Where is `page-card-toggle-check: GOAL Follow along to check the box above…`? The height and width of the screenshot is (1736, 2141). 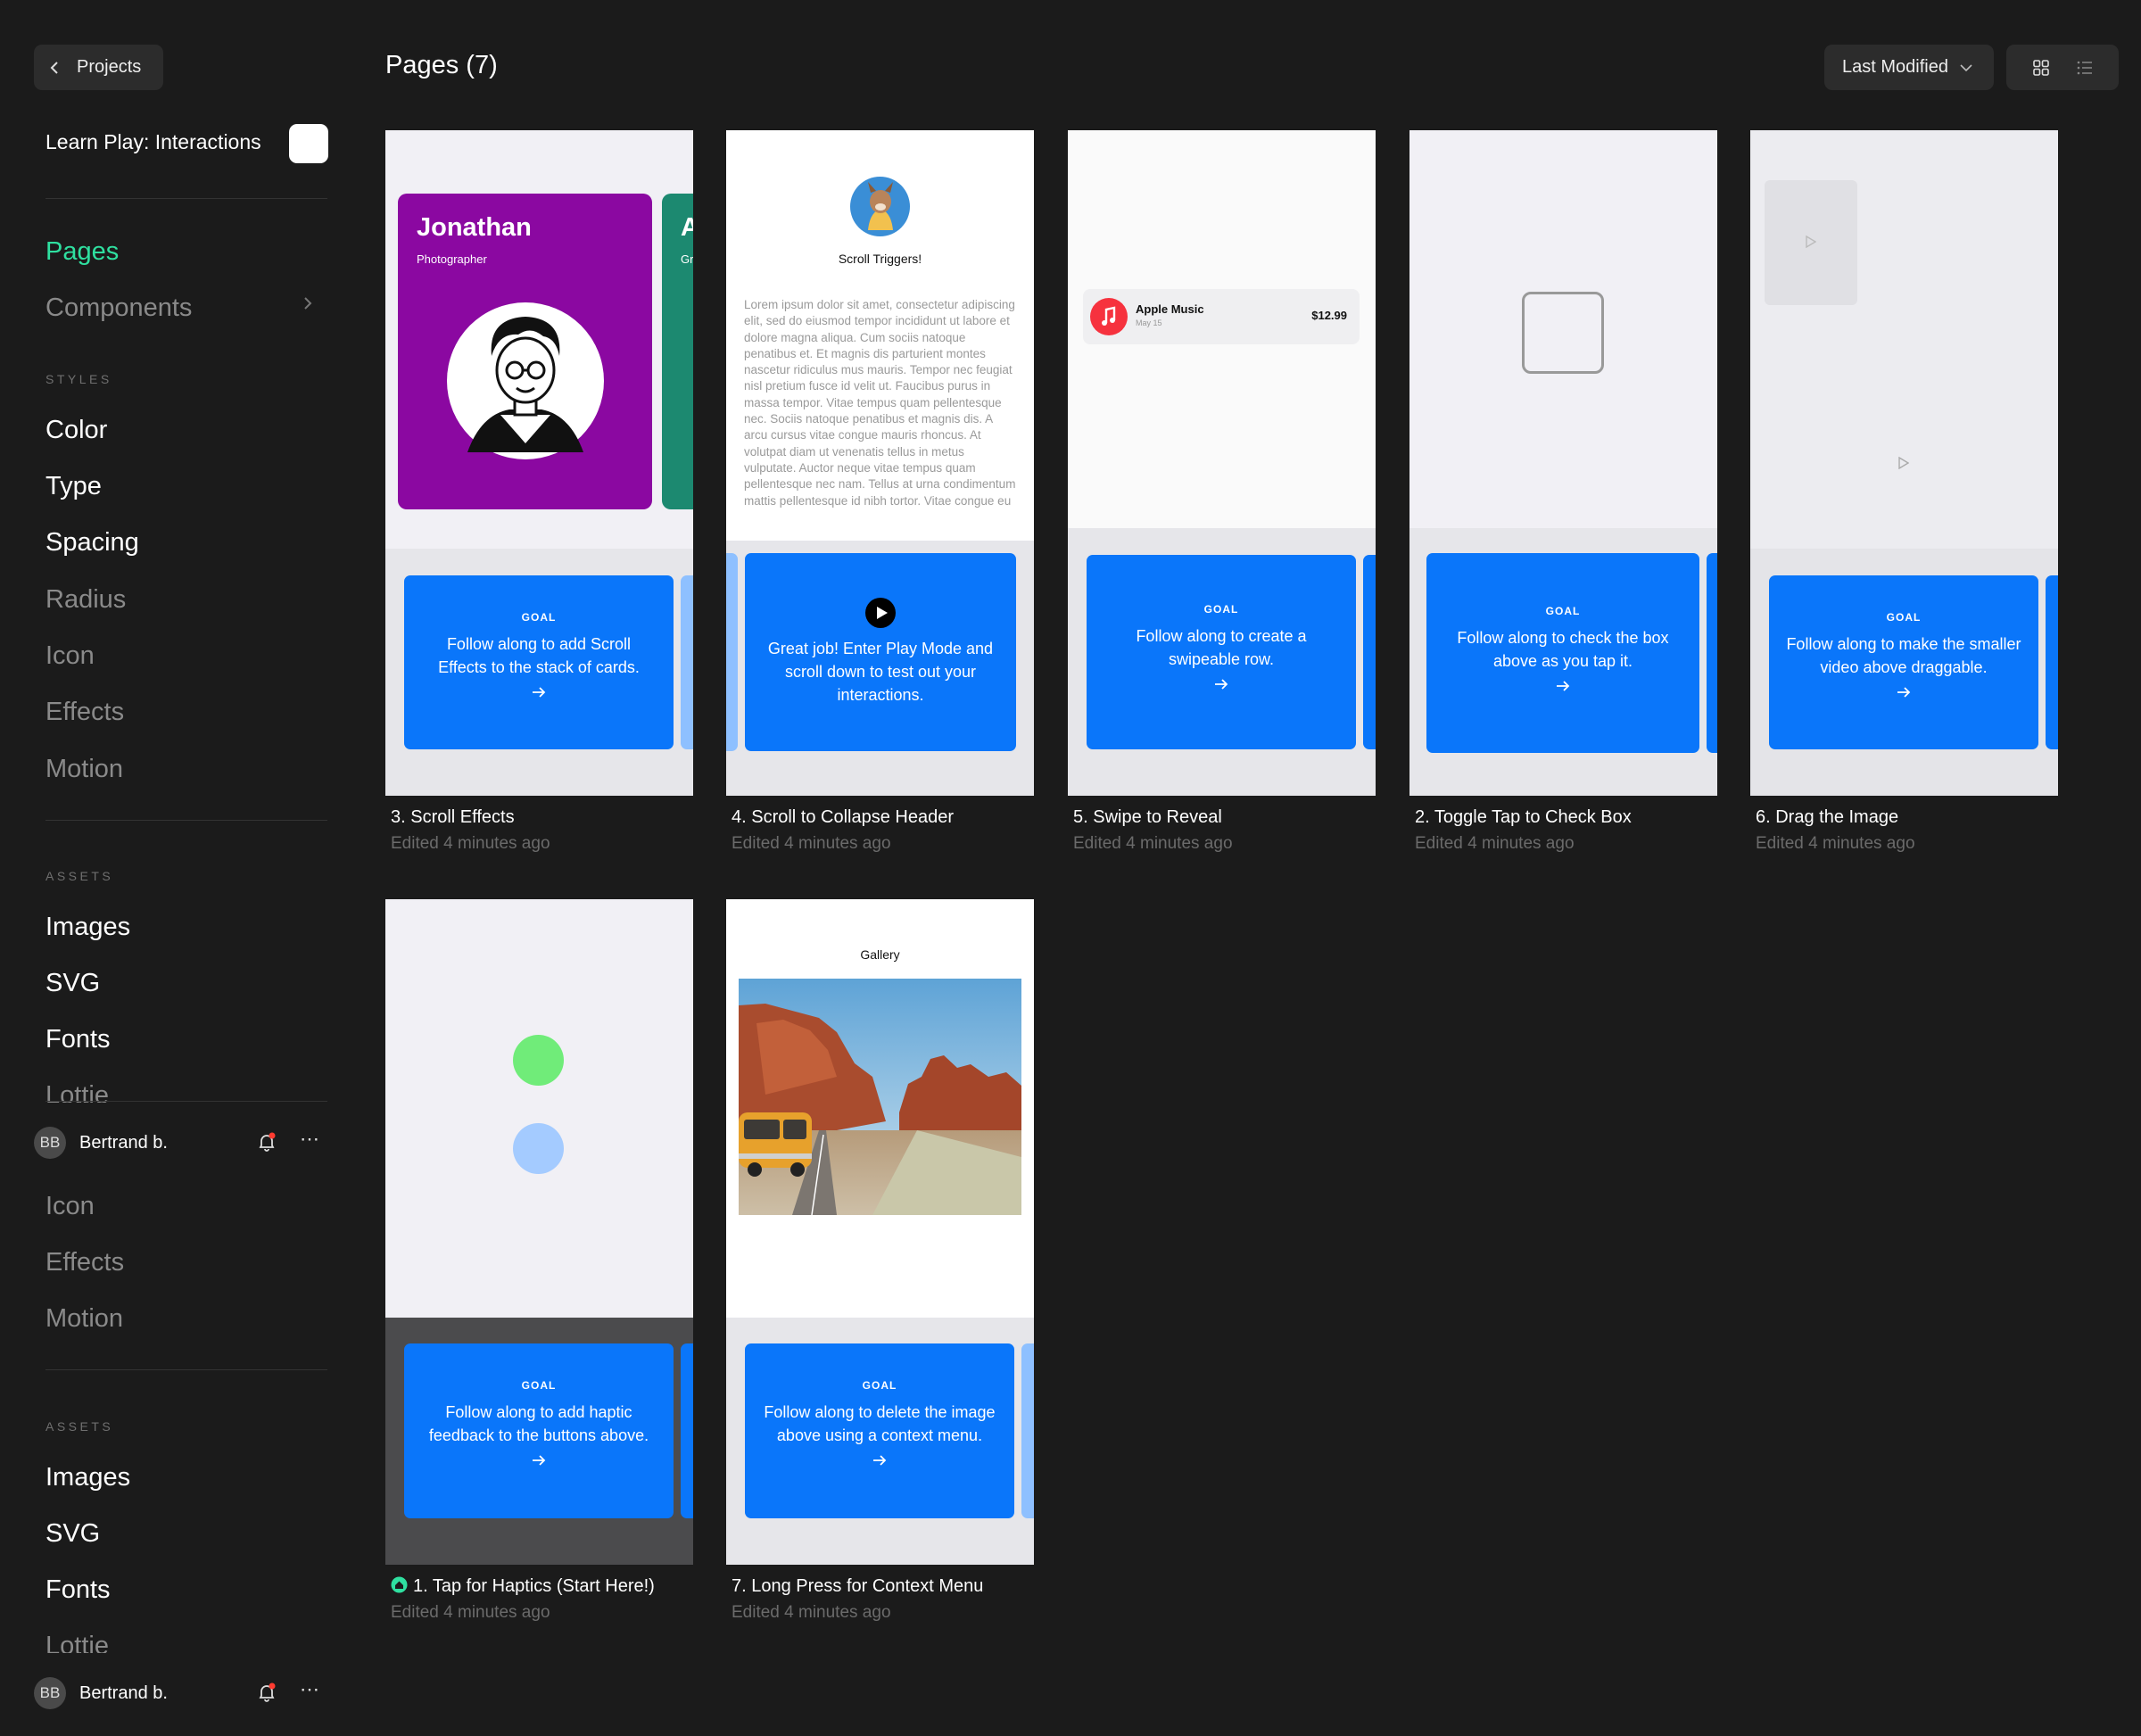 page-card-toggle-check: GOAL Follow along to check the box above… is located at coordinates (1563, 463).